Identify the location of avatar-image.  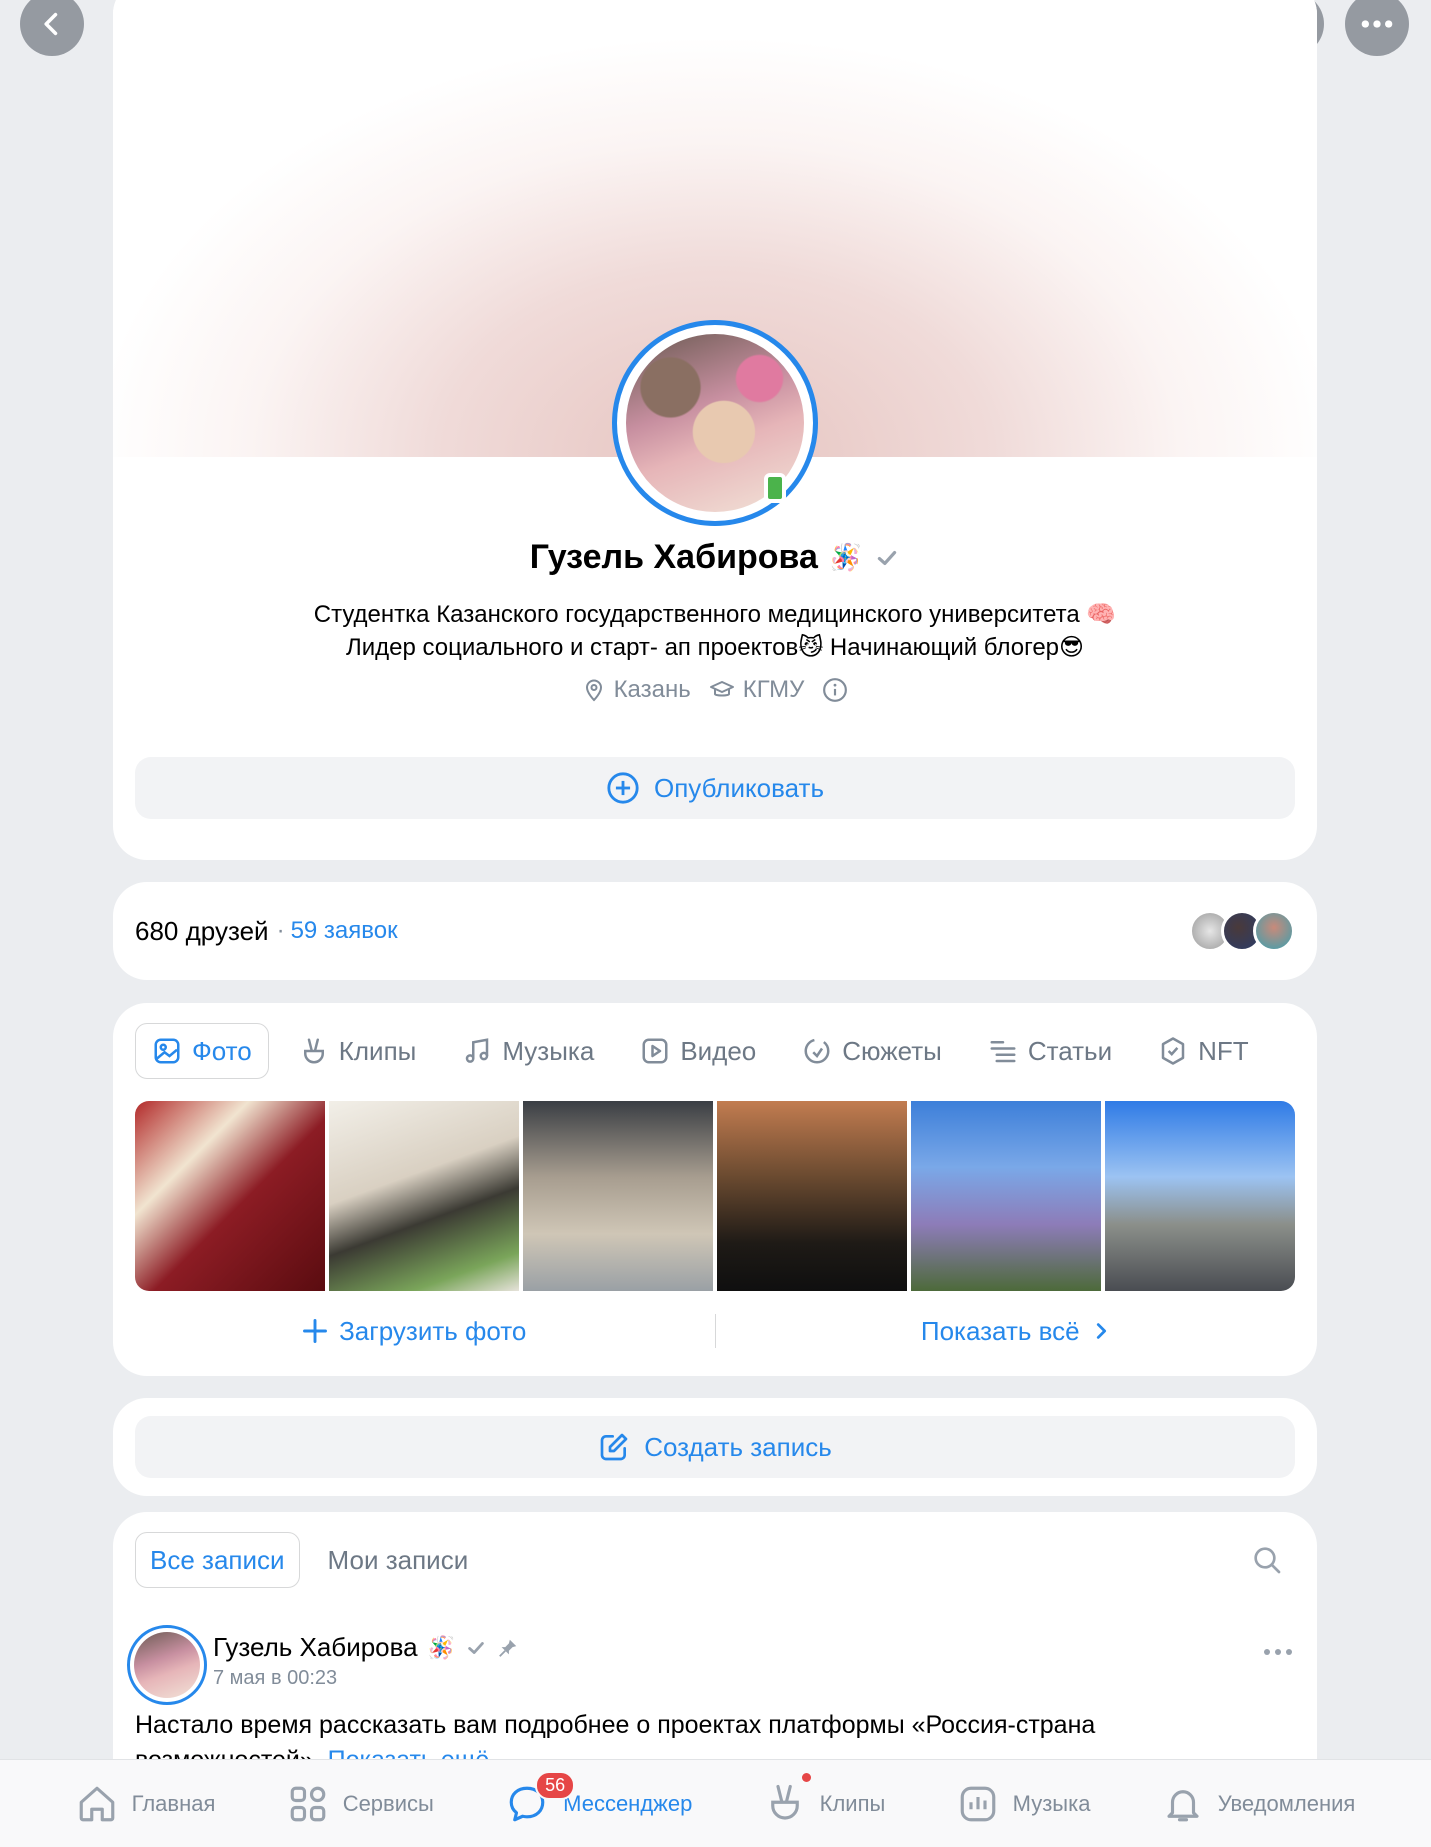
(167, 1665).